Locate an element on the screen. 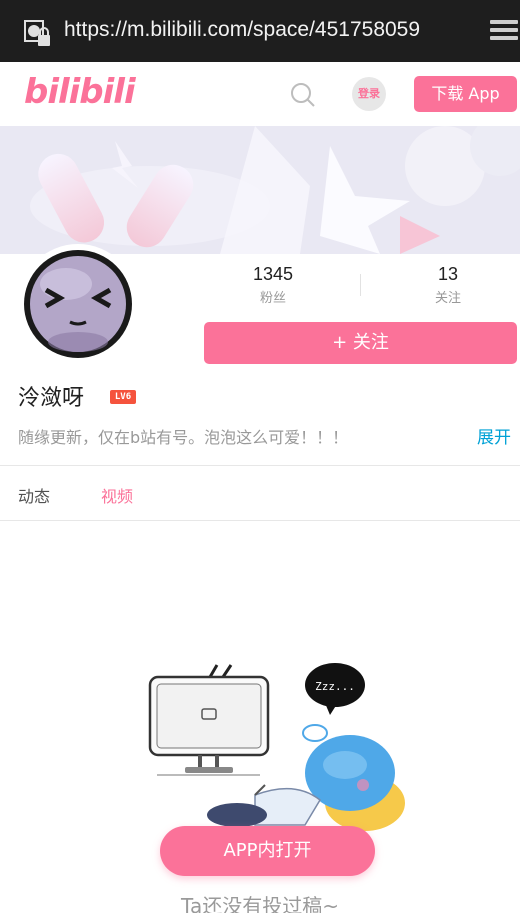 The width and height of the screenshot is (520, 913). download-app-button: 下载 App is located at coordinates (465, 94).